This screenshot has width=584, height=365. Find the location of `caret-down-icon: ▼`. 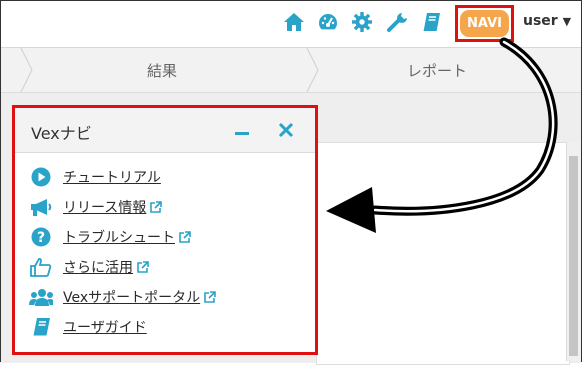

caret-down-icon: ▼ is located at coordinates (567, 21).